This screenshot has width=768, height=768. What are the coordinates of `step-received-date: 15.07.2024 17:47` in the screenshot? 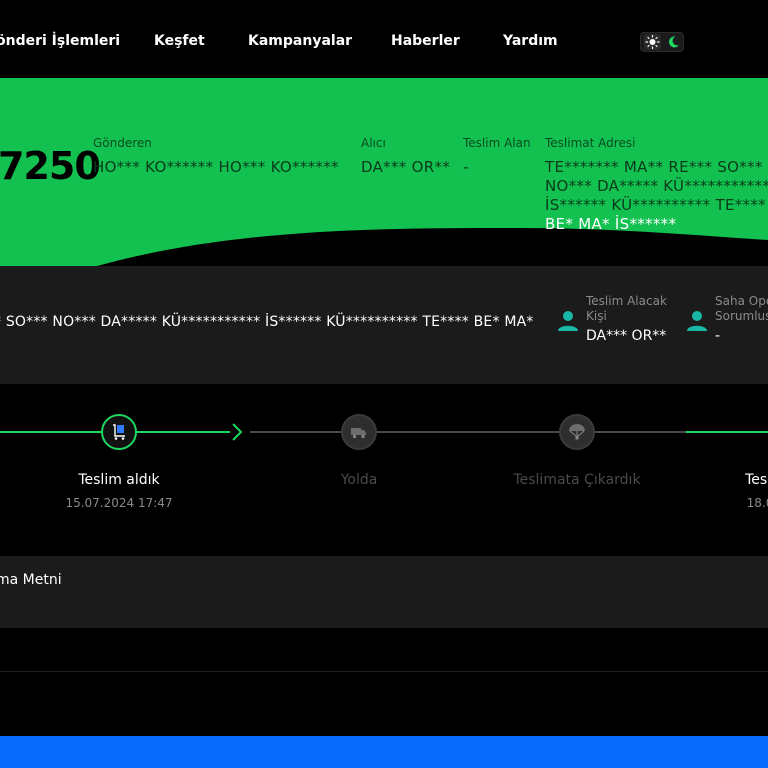 It's located at (119, 503).